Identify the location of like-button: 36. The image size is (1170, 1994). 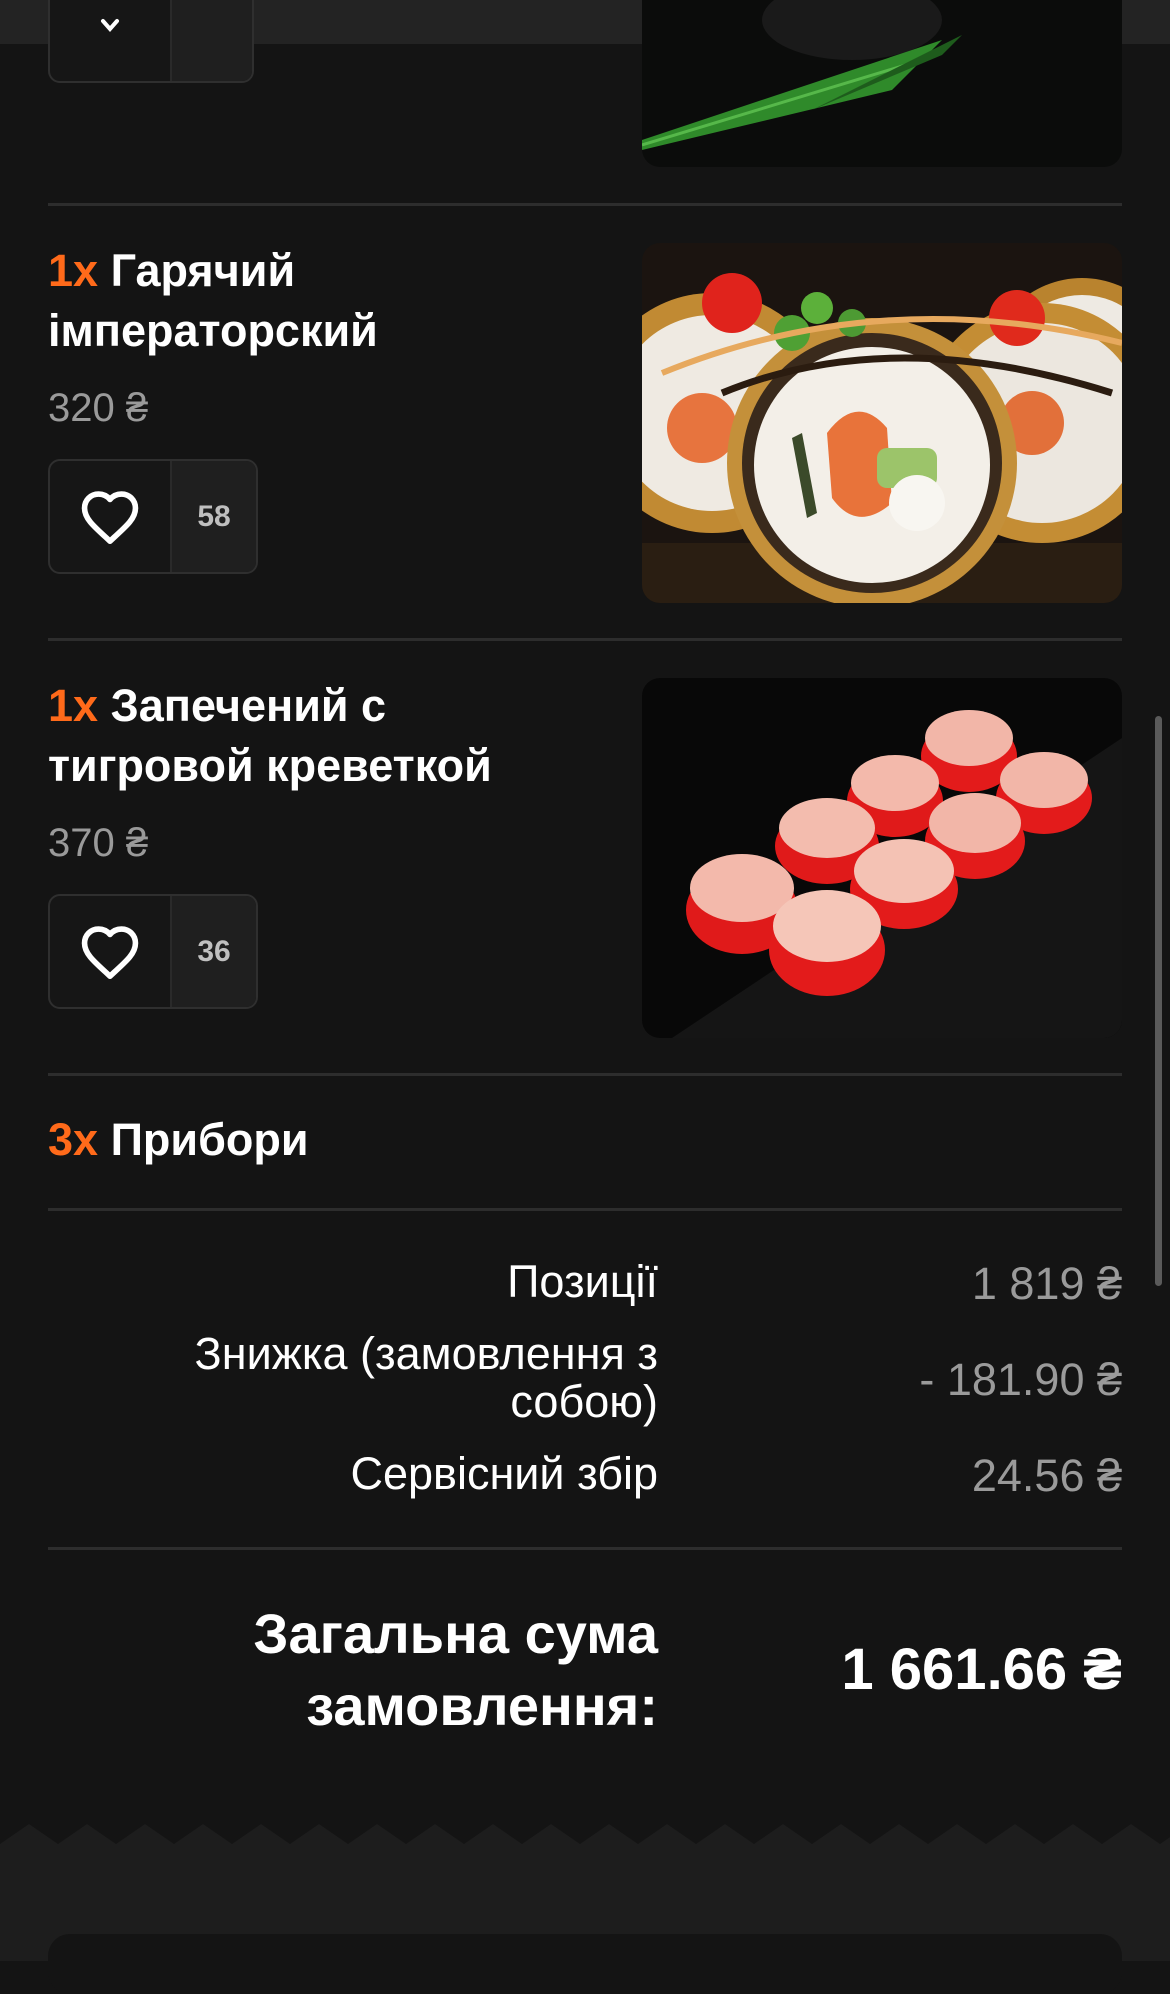
(153, 951).